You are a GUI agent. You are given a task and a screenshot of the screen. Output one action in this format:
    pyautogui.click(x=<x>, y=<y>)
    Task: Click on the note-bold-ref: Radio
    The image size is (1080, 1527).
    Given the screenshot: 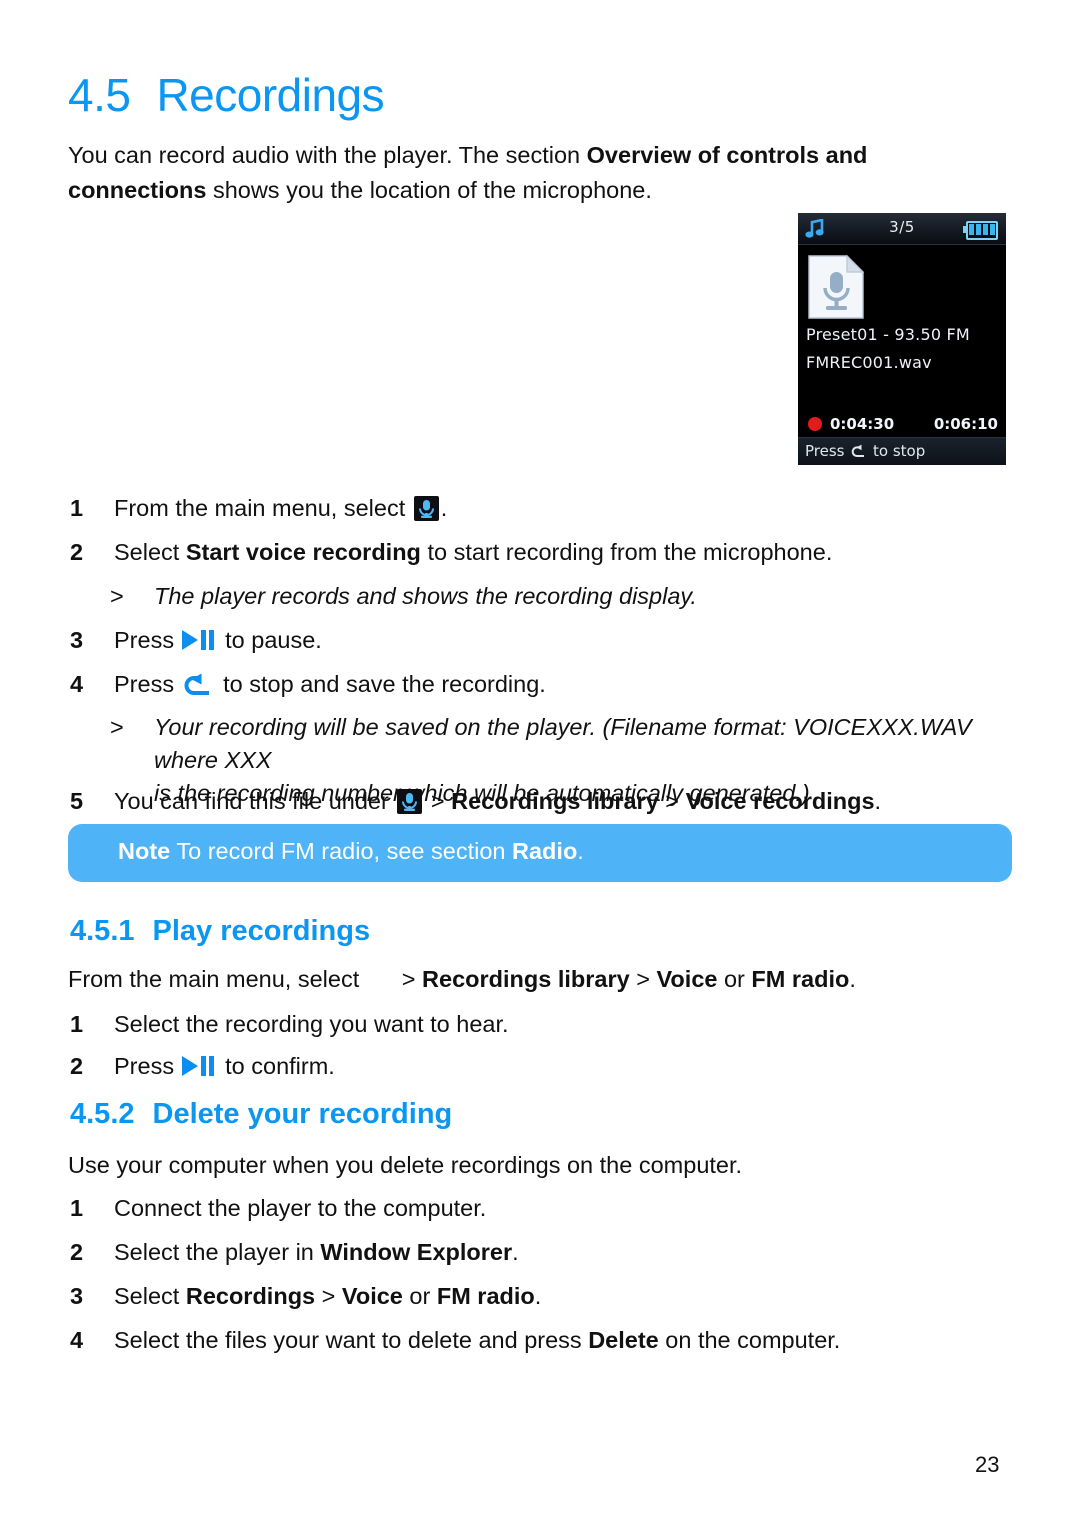 What is the action you would take?
    pyautogui.click(x=545, y=851)
    